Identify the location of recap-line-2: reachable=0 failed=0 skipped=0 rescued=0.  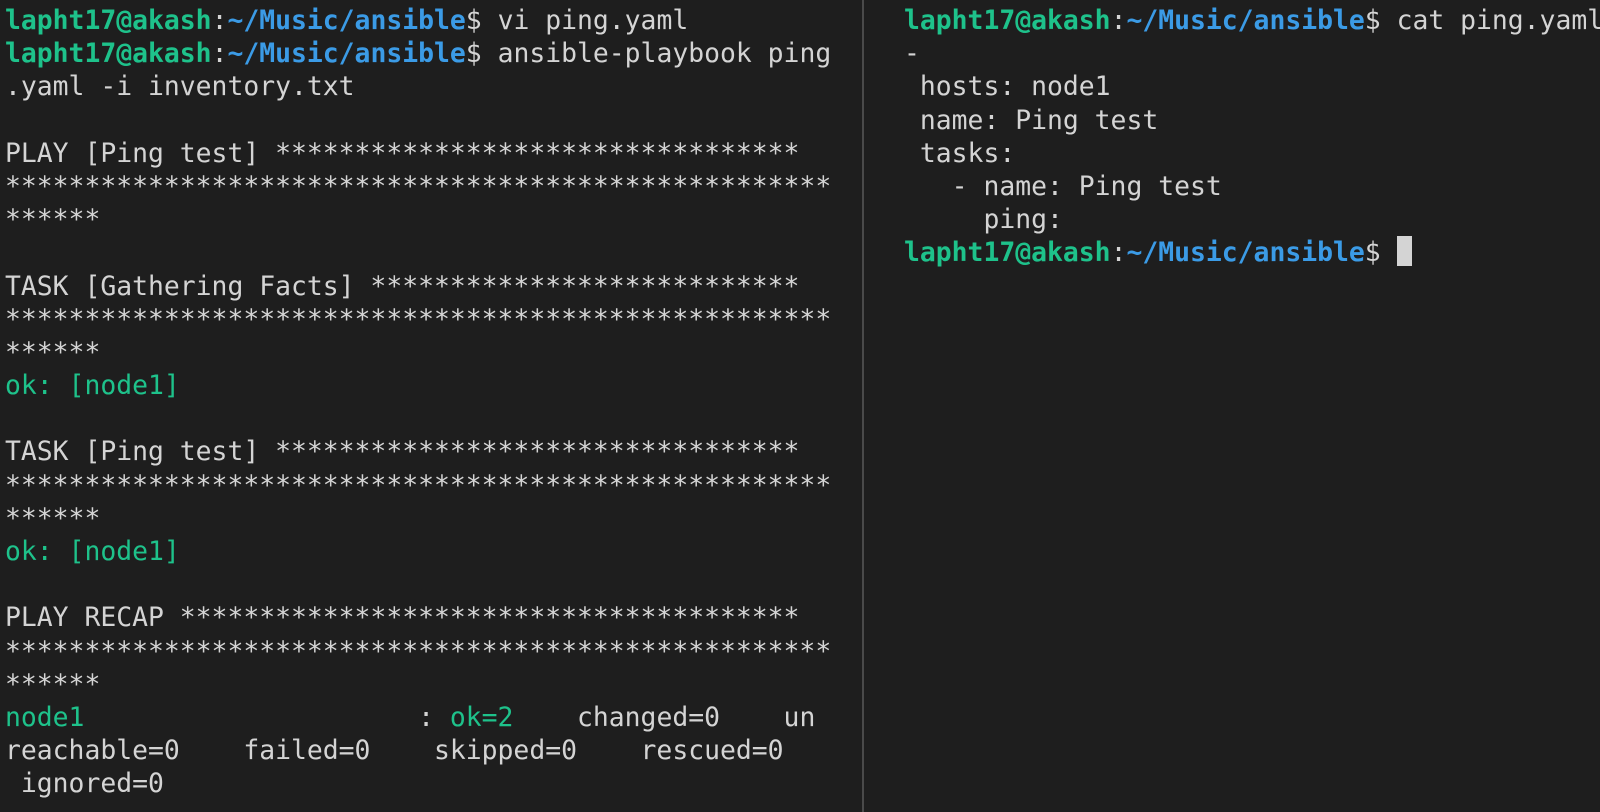
(394, 751).